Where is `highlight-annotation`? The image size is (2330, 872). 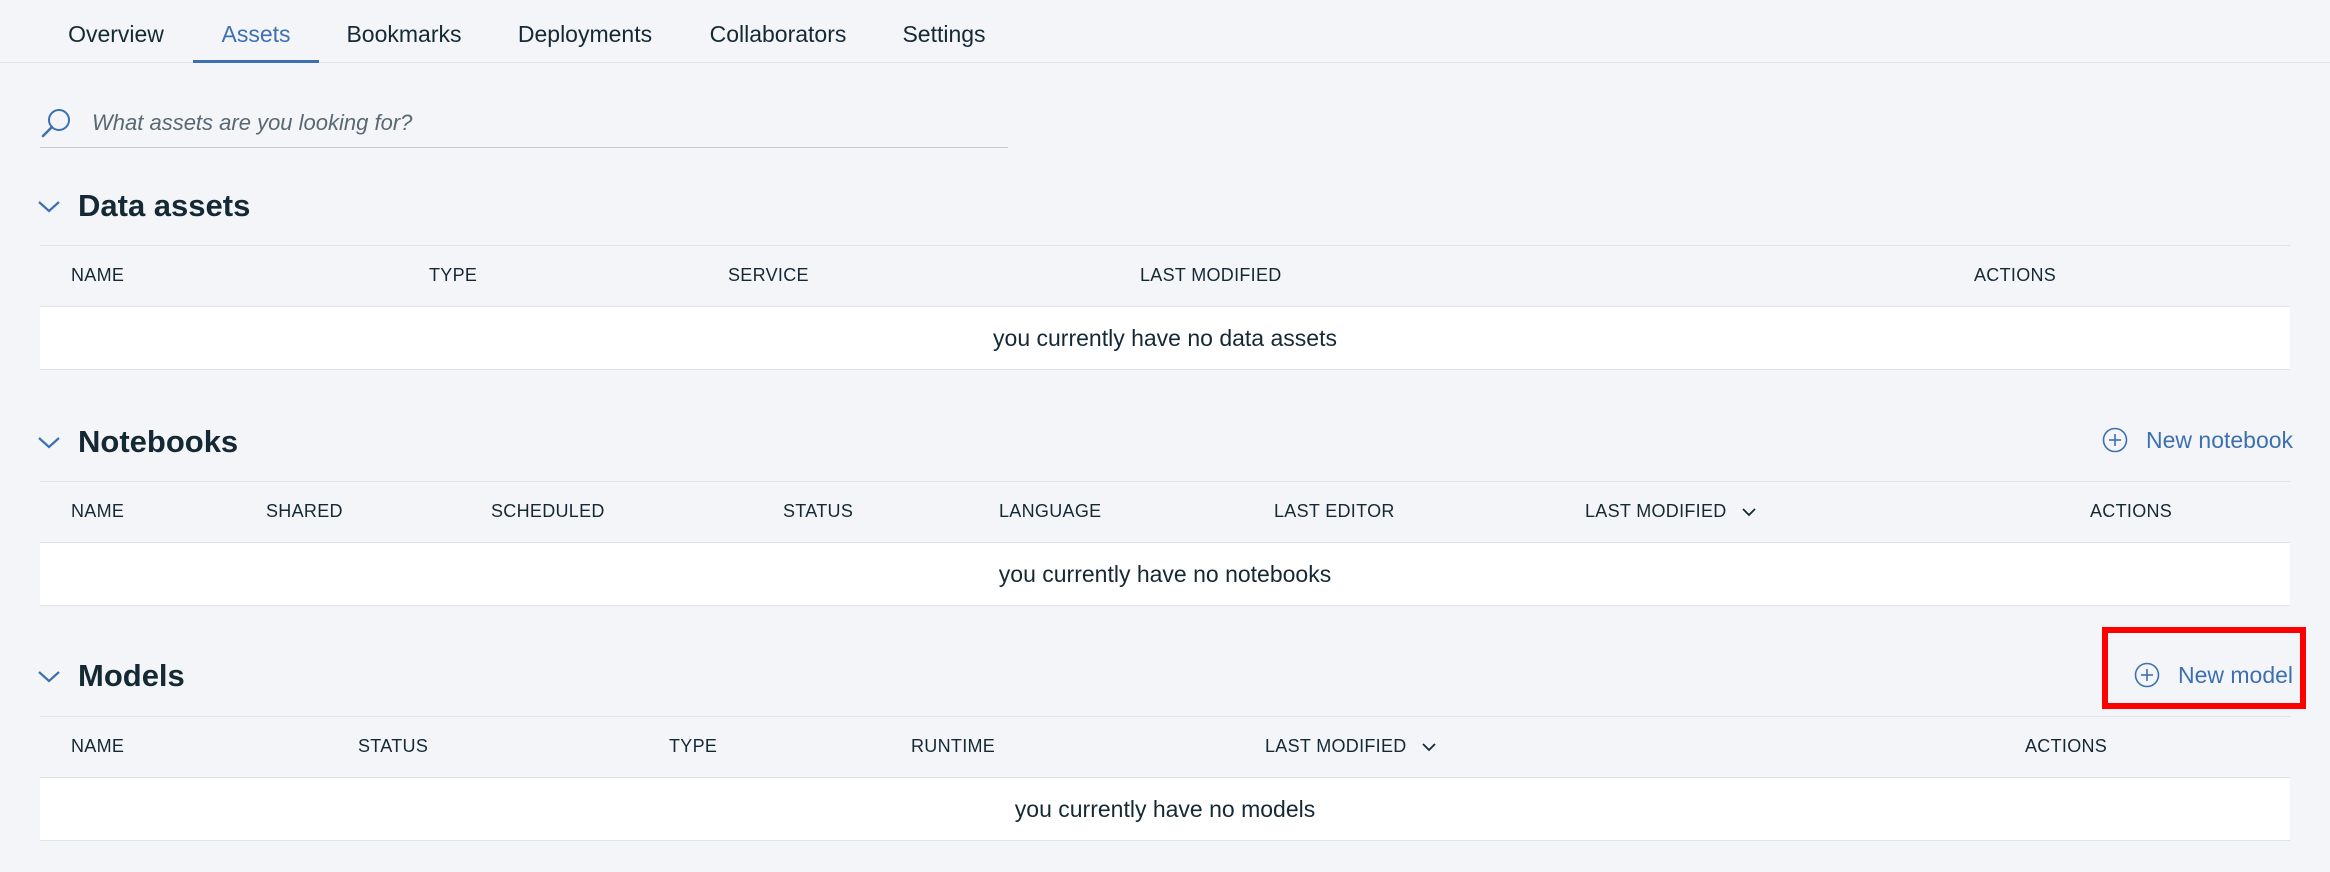 highlight-annotation is located at coordinates (2204, 668).